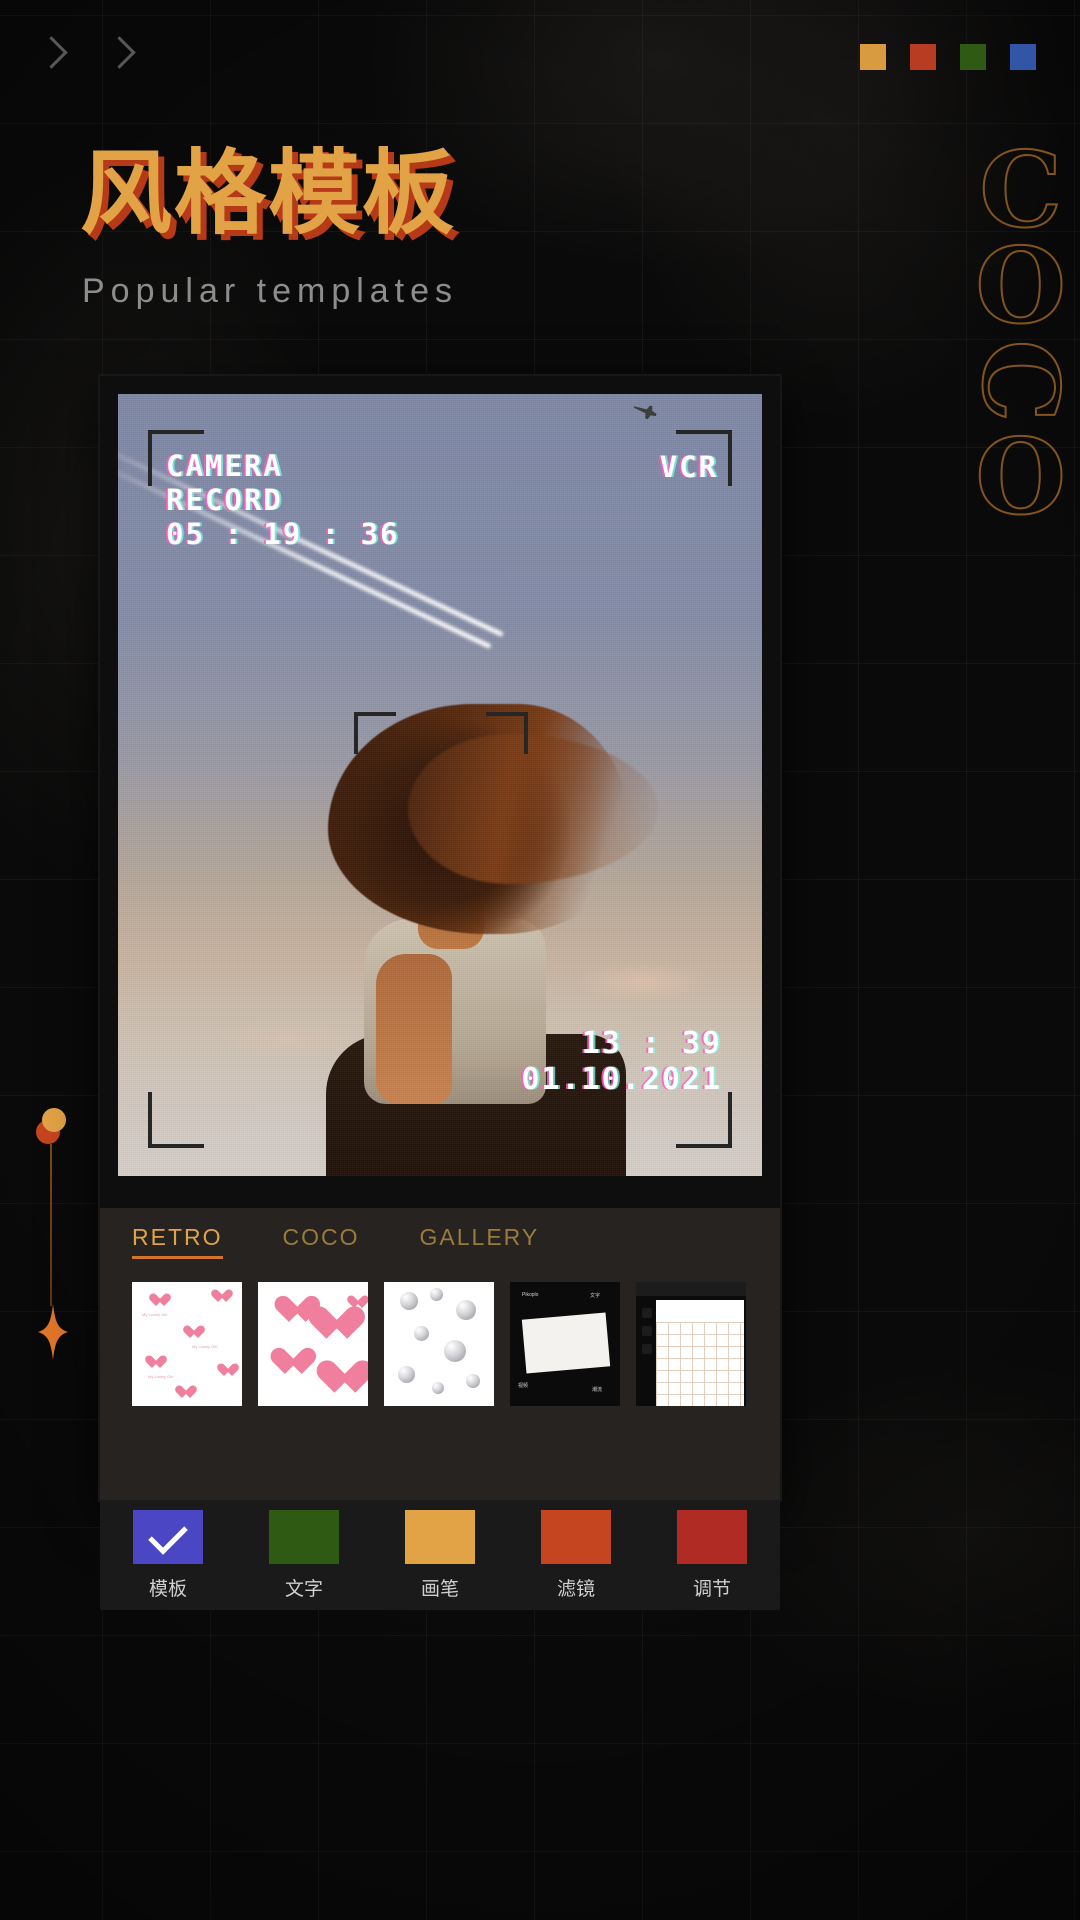 The height and width of the screenshot is (1920, 1080). I want to click on page-title: 风格模板, so click(268, 193).